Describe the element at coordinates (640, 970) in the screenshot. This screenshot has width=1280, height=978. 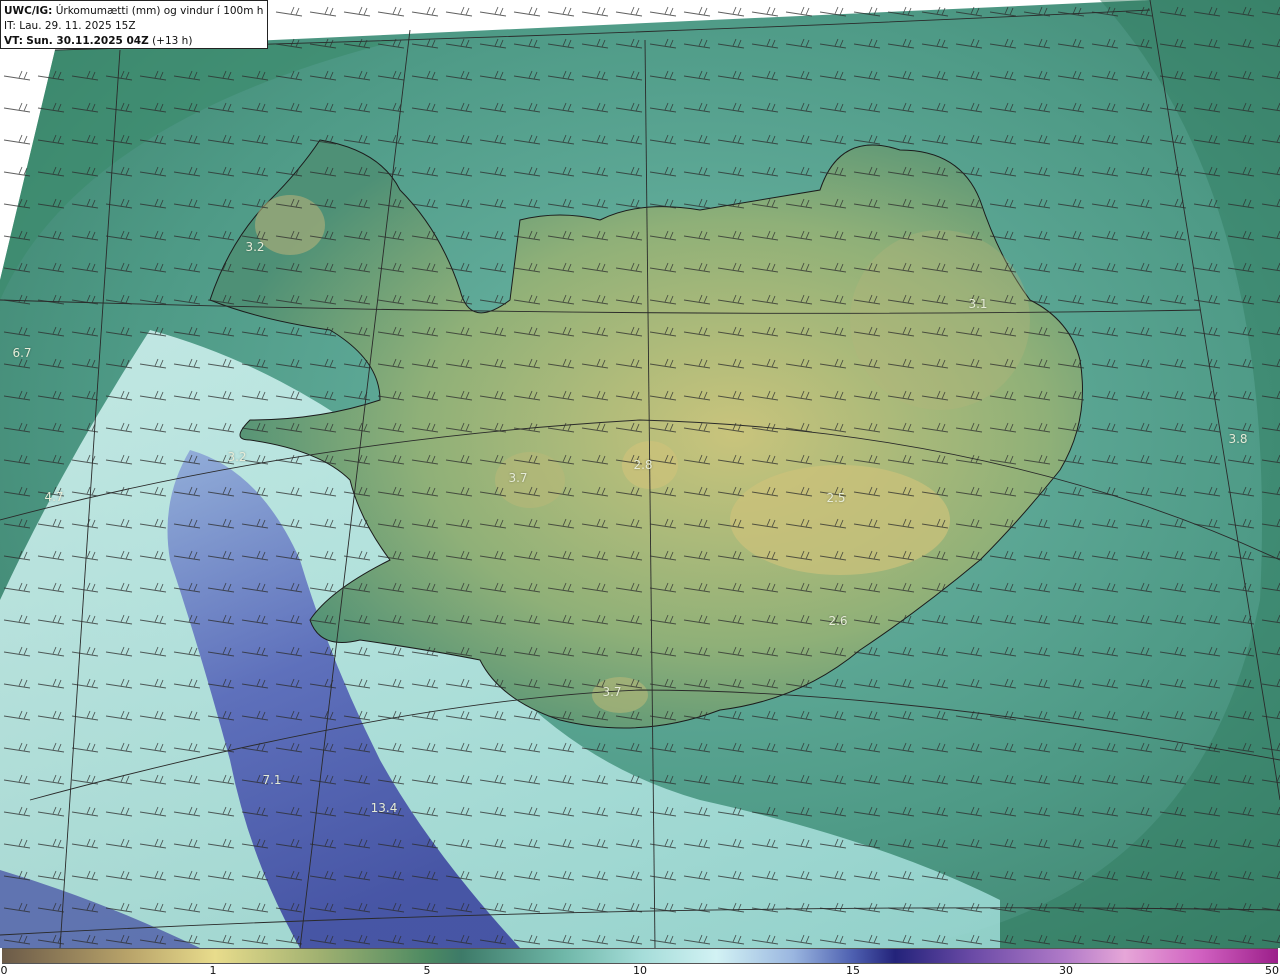
I see `colorbar-tick-label: 10` at that location.